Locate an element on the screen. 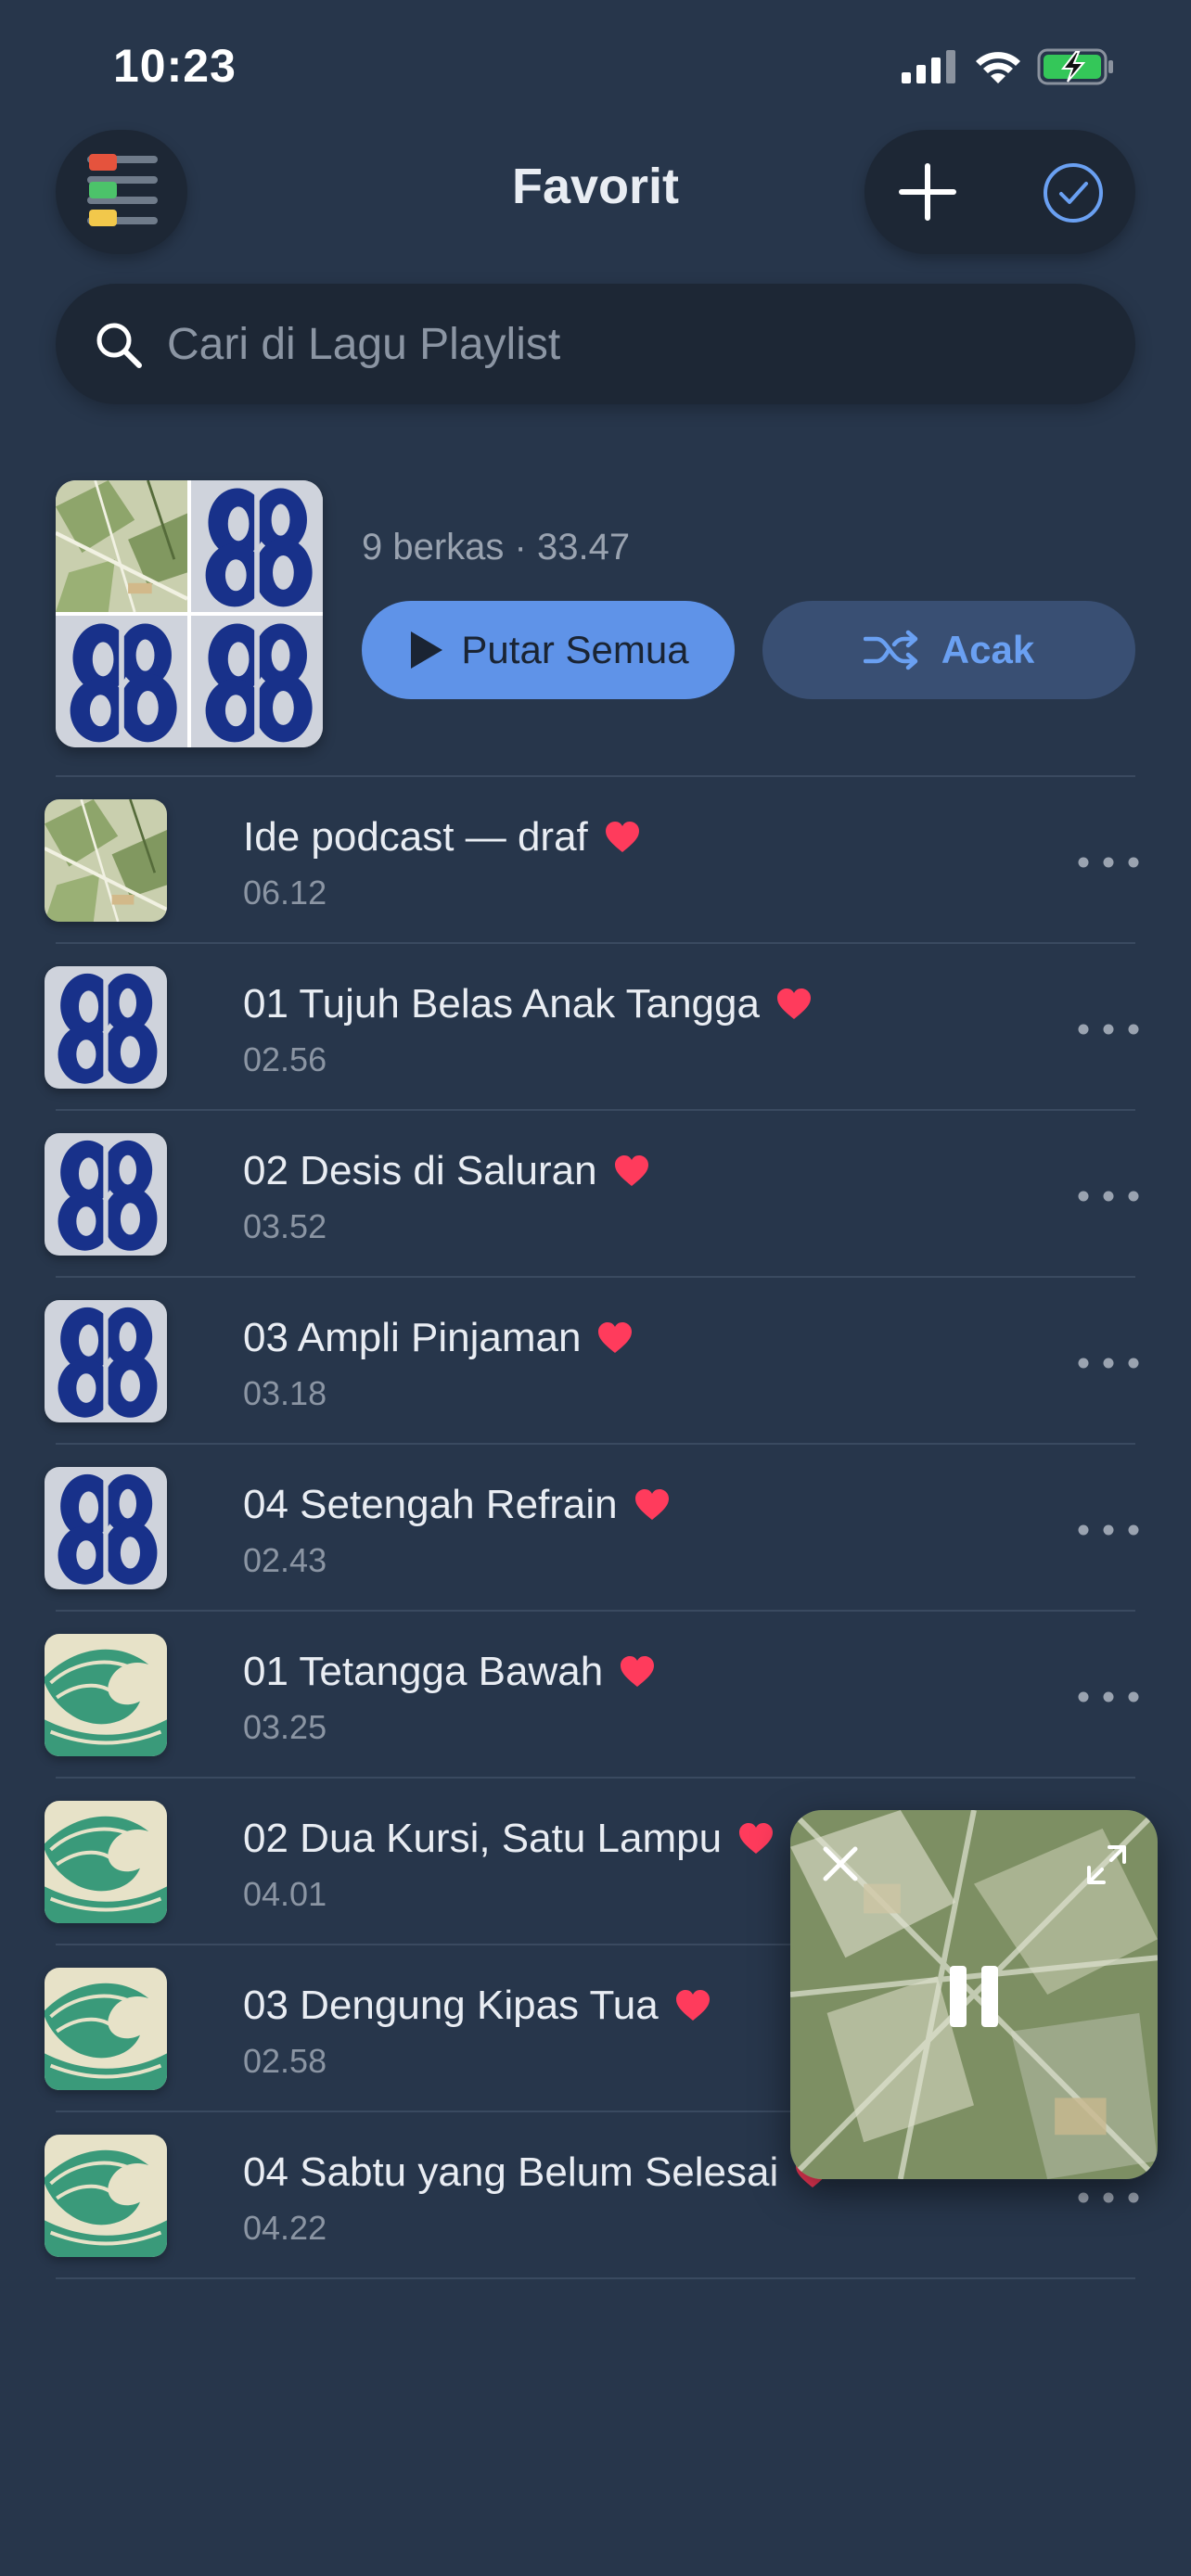 This screenshot has width=1191, height=2576. track-title: 03 Dengung Kipas Tua is located at coordinates (451, 2006).